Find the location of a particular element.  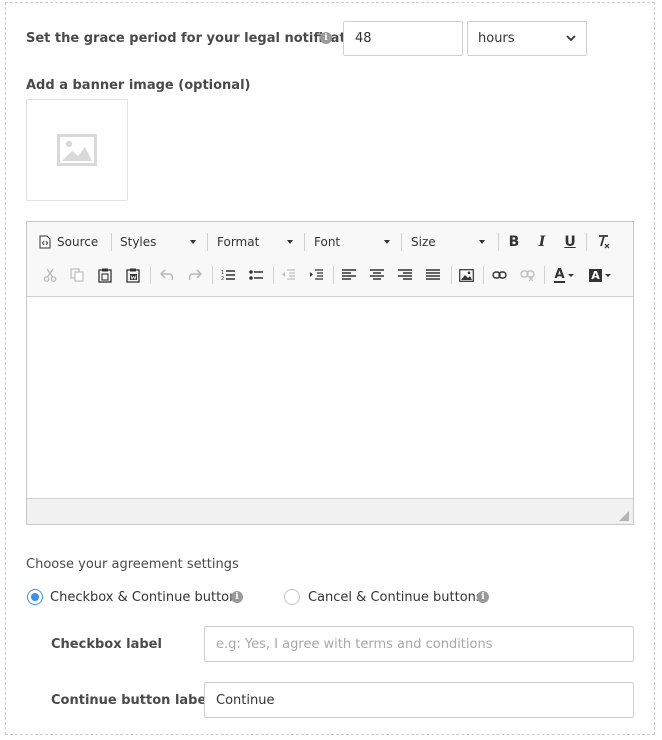

grace-period-input: 48 is located at coordinates (403, 38).